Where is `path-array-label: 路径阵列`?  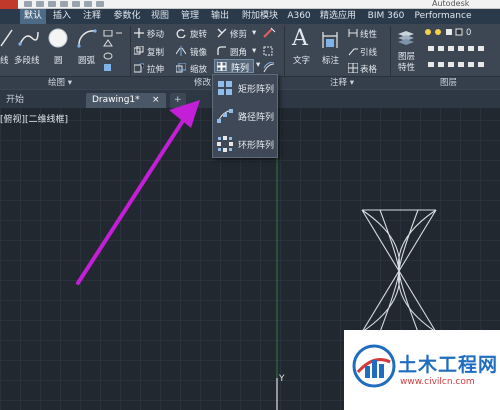 path-array-label: 路径阵列 is located at coordinates (256, 118).